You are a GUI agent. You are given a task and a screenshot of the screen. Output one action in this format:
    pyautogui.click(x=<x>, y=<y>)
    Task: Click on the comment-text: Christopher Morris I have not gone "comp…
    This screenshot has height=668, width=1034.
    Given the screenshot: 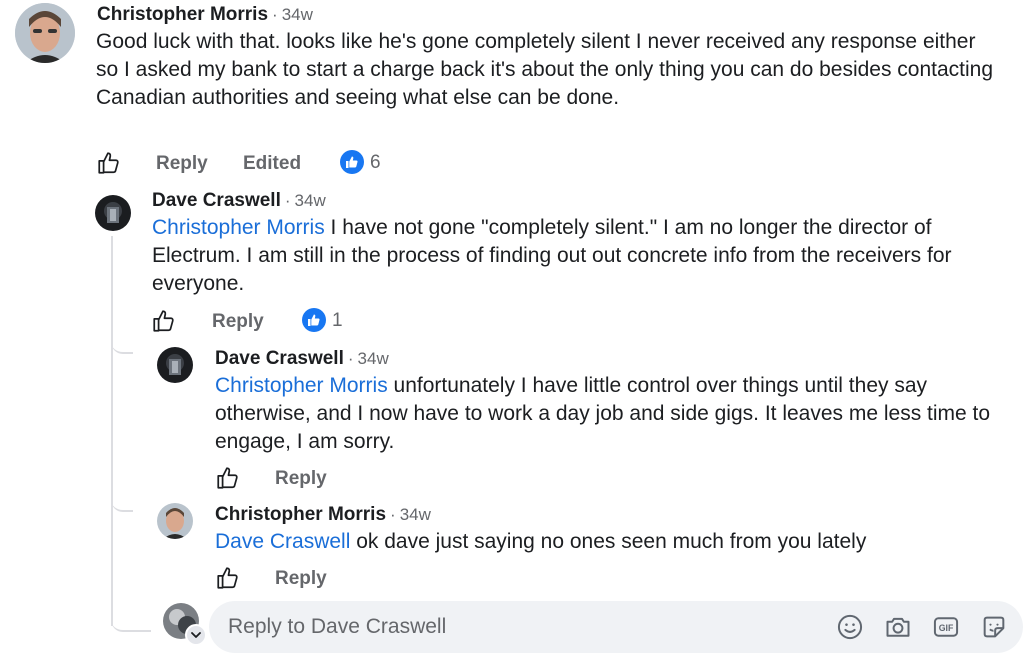 What is the action you would take?
    pyautogui.click(x=582, y=256)
    